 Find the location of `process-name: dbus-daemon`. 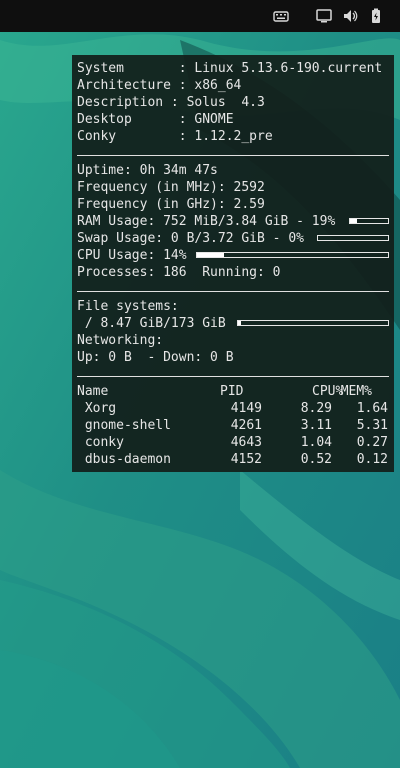

process-name: dbus-daemon is located at coordinates (124, 459).